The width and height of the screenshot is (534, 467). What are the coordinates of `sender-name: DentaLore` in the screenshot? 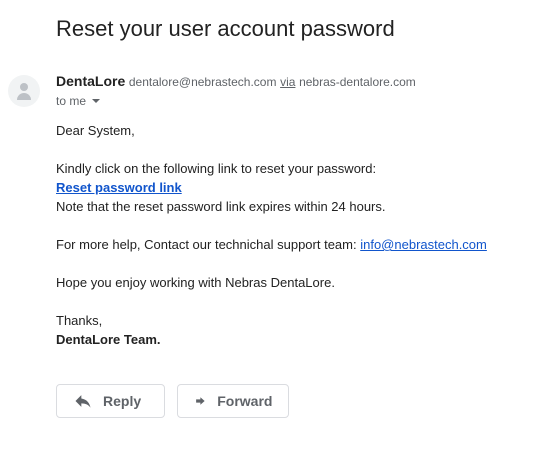 It's located at (90, 81).